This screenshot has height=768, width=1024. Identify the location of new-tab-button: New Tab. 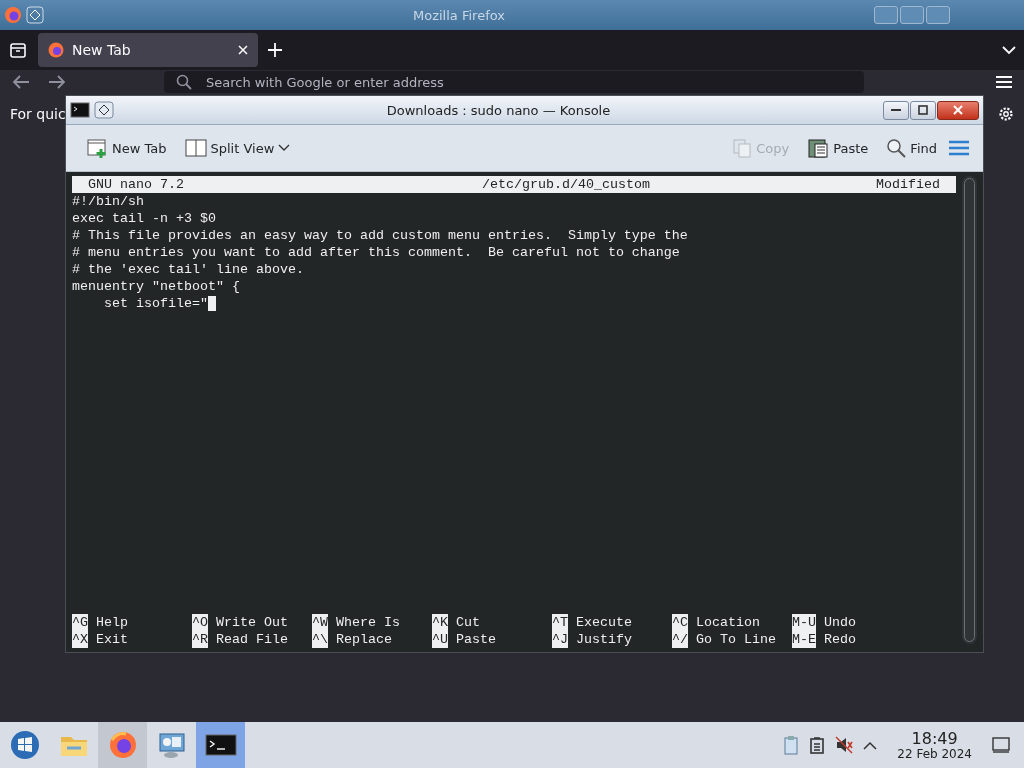
(126, 148).